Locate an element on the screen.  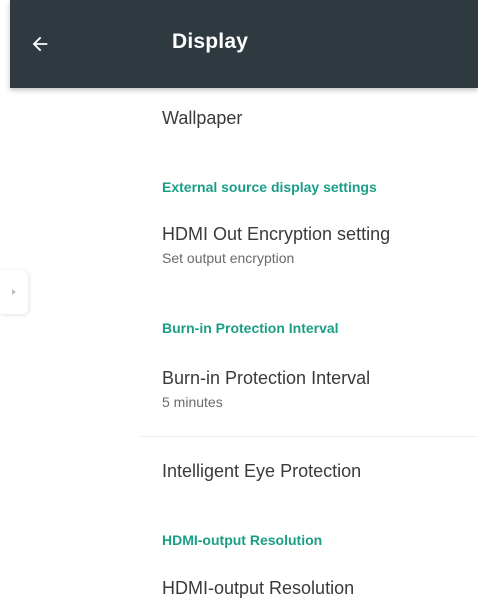
burn-in-interval-summary: 5 minutes is located at coordinates (192, 402).